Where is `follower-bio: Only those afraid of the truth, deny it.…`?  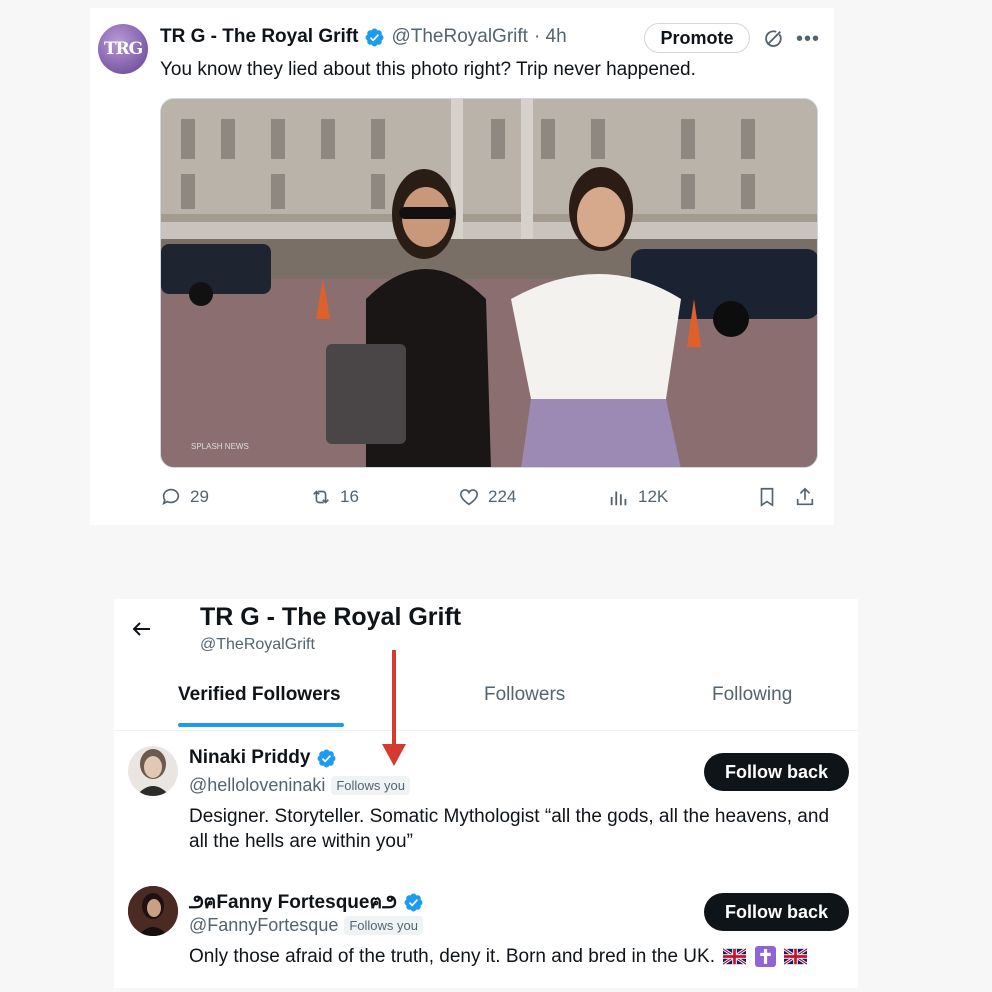 follower-bio: Only those afraid of the truth, deny it.… is located at coordinates (514, 956).